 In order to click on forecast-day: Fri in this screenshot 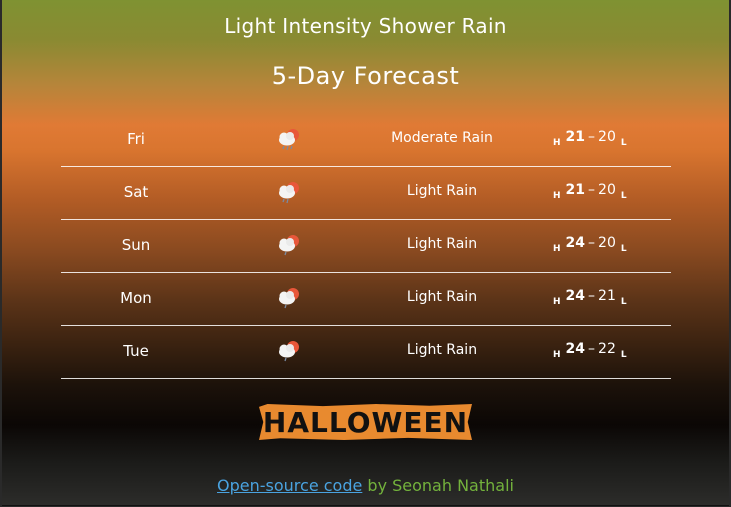, I will do `click(136, 139)`.